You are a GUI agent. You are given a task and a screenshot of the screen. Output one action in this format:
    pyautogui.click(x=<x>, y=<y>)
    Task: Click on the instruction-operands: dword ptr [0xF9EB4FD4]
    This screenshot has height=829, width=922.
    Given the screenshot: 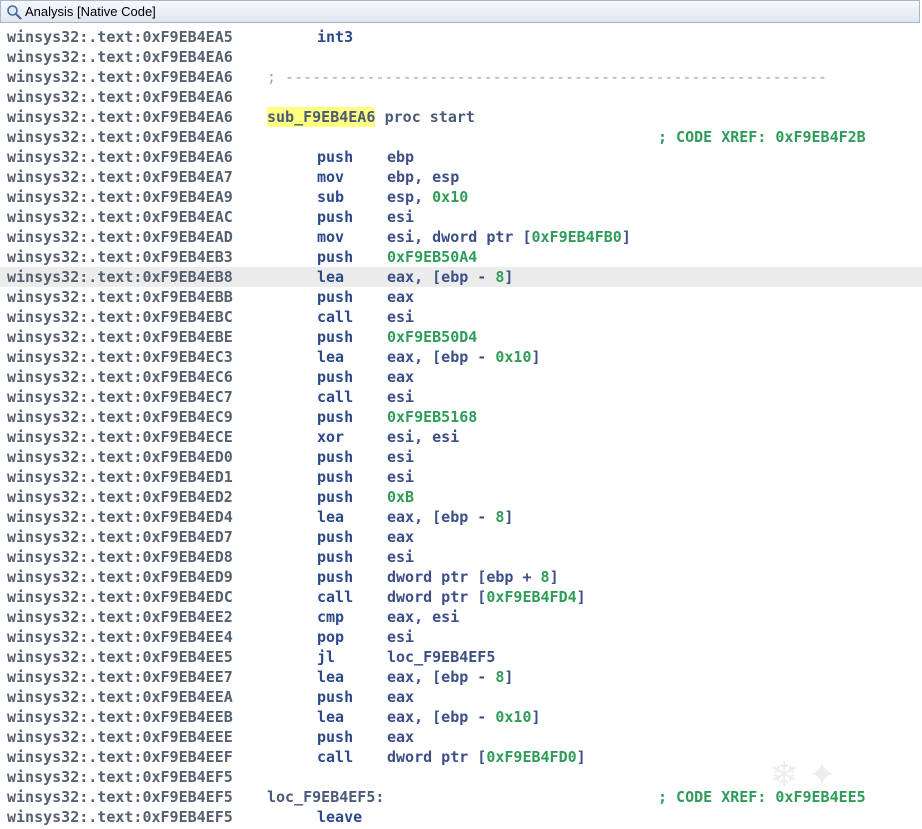 What is the action you would take?
    pyautogui.click(x=486, y=597)
    